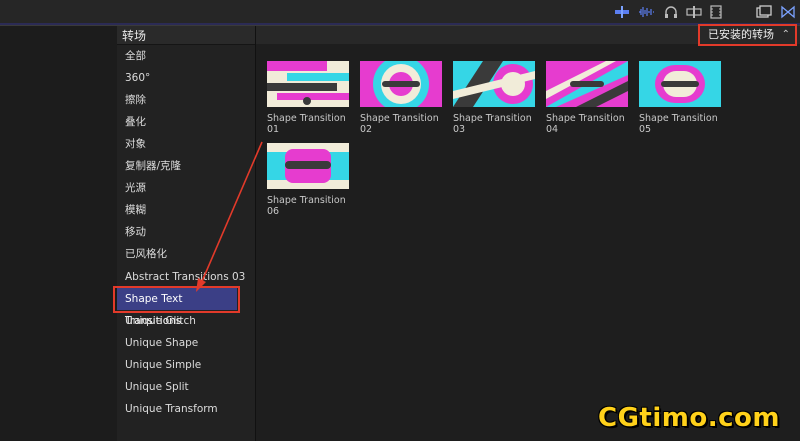 This screenshot has width=800, height=441. What do you see at coordinates (671, 12) in the screenshot?
I see `headphones-icon` at bounding box center [671, 12].